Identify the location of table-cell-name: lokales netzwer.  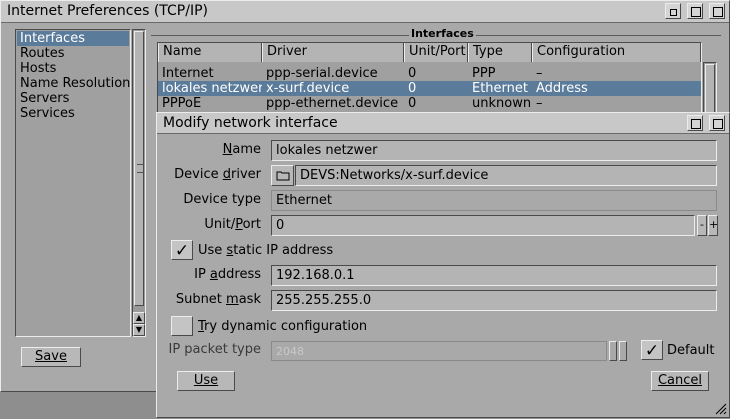
(212, 88).